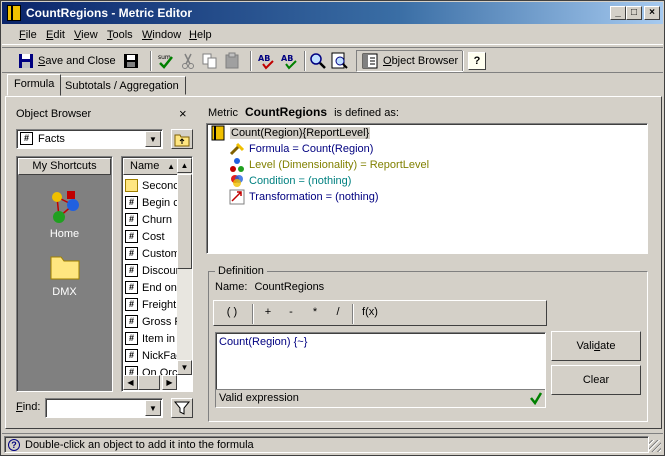  Describe the element at coordinates (26, 61) in the screenshot. I see `floppy-disk-icon` at that location.